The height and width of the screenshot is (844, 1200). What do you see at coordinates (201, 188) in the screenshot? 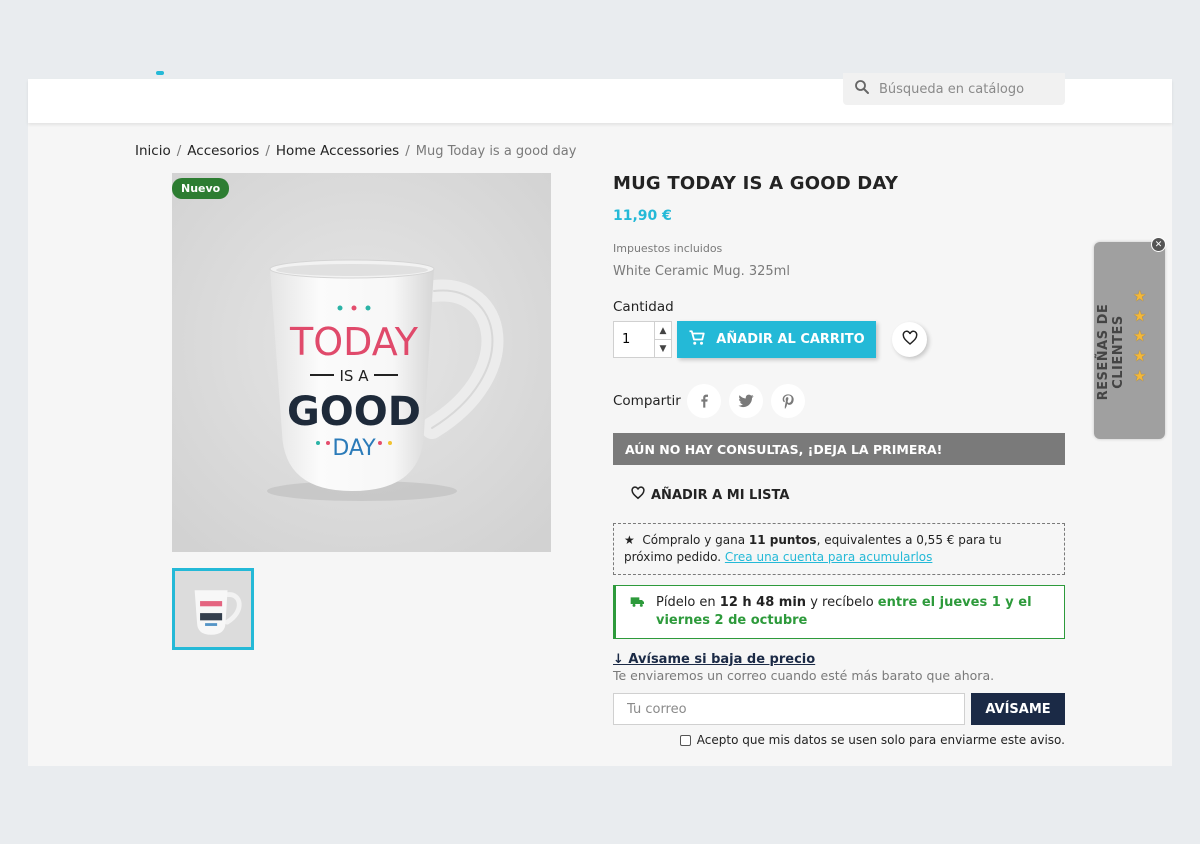
I see `new-badge: Nuevo` at bounding box center [201, 188].